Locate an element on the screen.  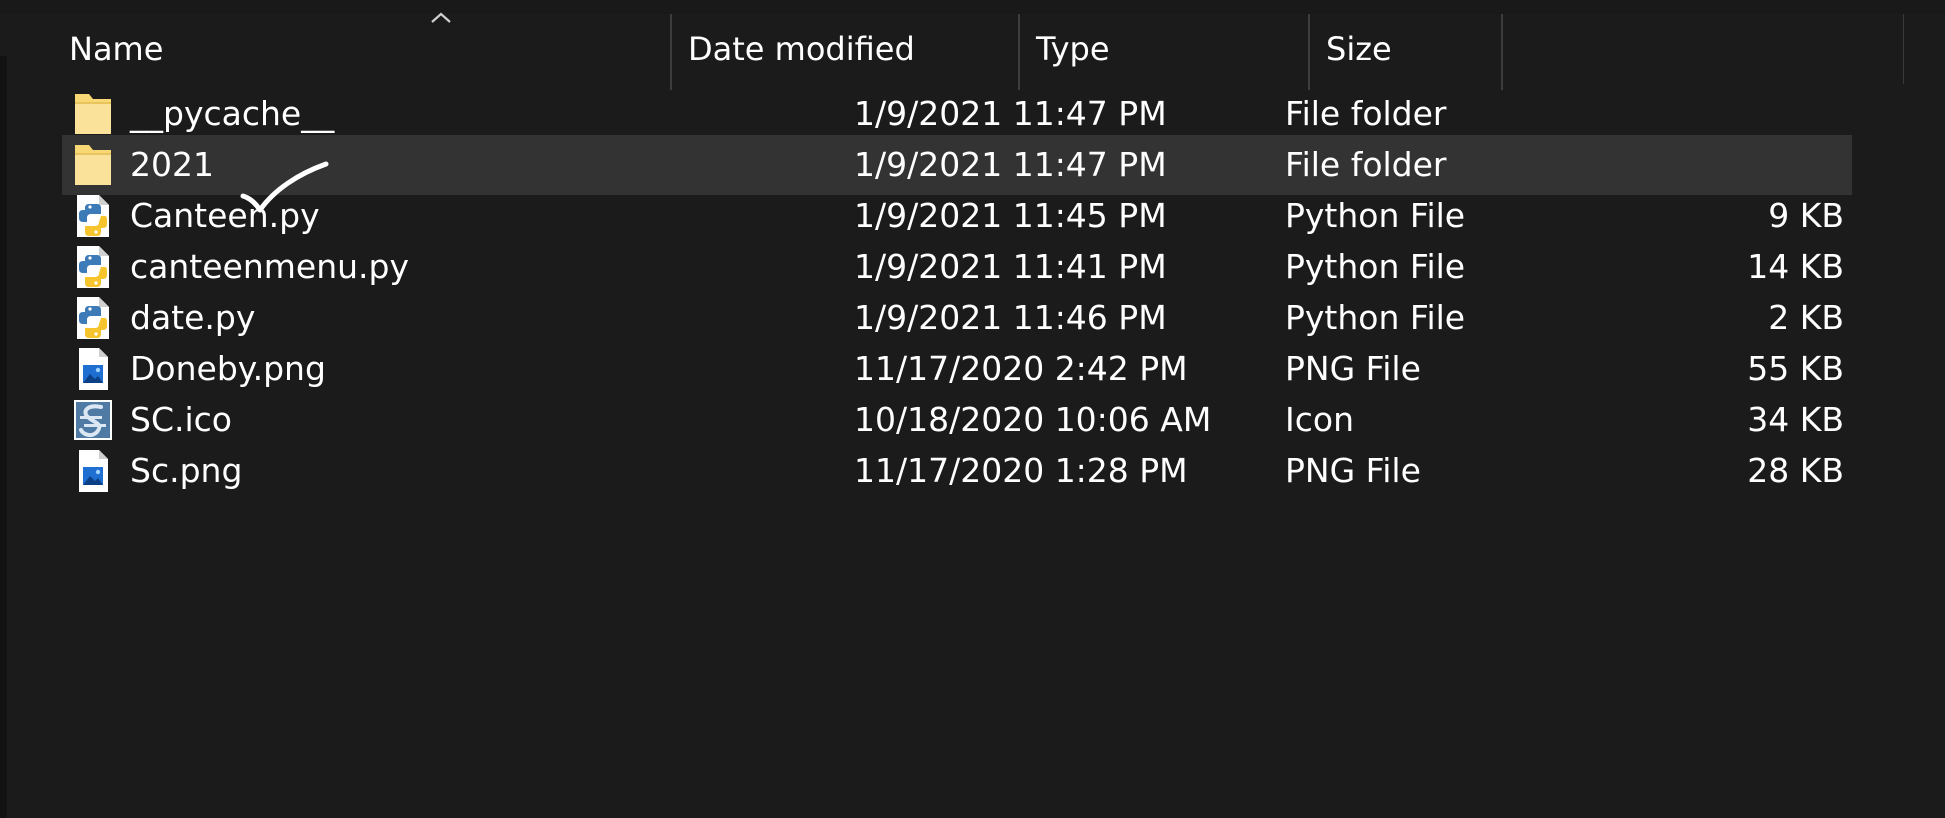
file-type: PNG File is located at coordinates (1353, 470).